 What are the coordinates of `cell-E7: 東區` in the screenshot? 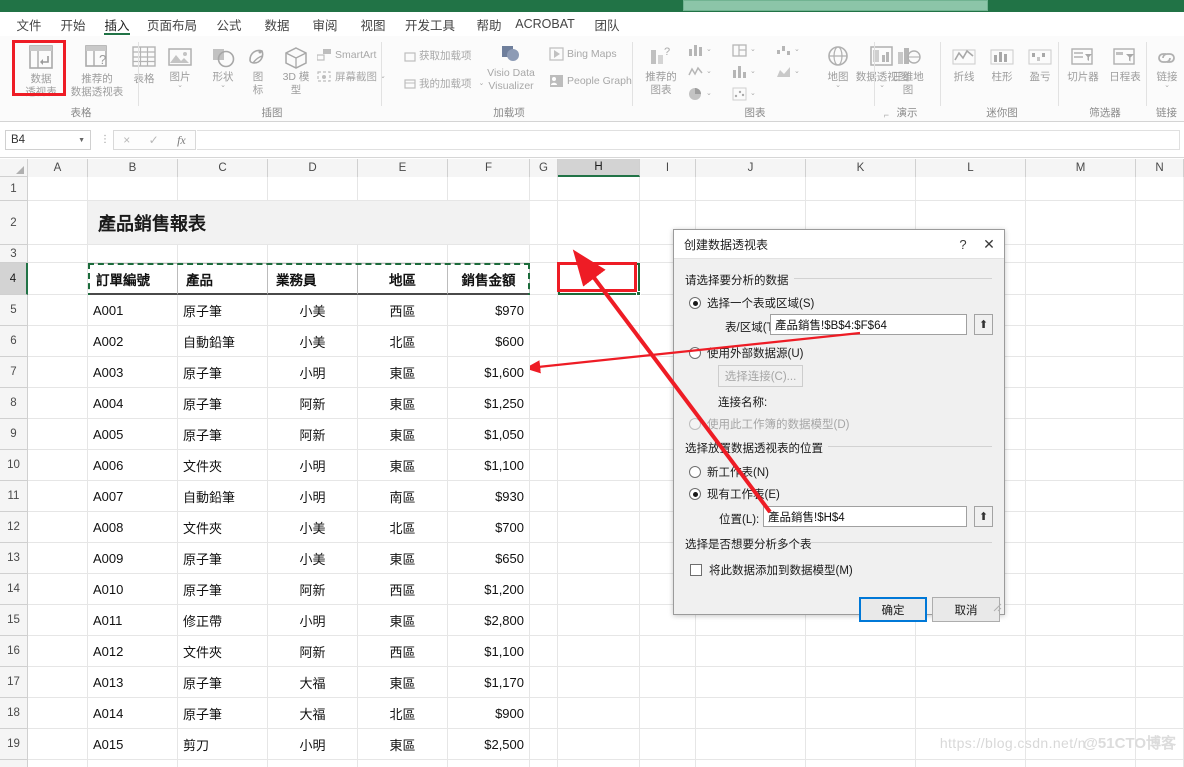 It's located at (403, 372).